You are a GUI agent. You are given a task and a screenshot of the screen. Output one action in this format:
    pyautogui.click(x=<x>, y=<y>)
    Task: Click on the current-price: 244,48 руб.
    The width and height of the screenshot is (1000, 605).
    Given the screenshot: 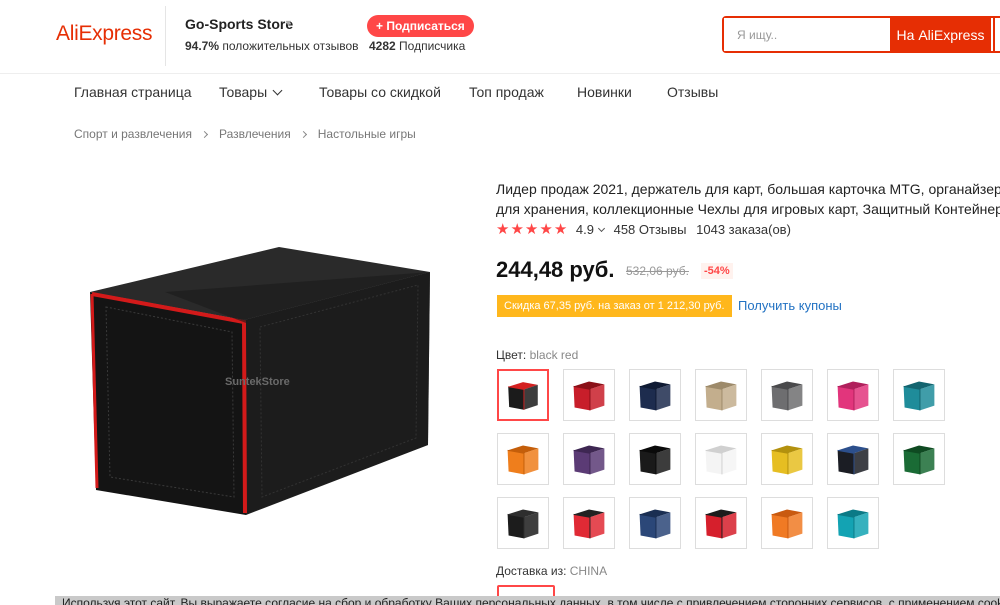 What is the action you would take?
    pyautogui.click(x=555, y=269)
    